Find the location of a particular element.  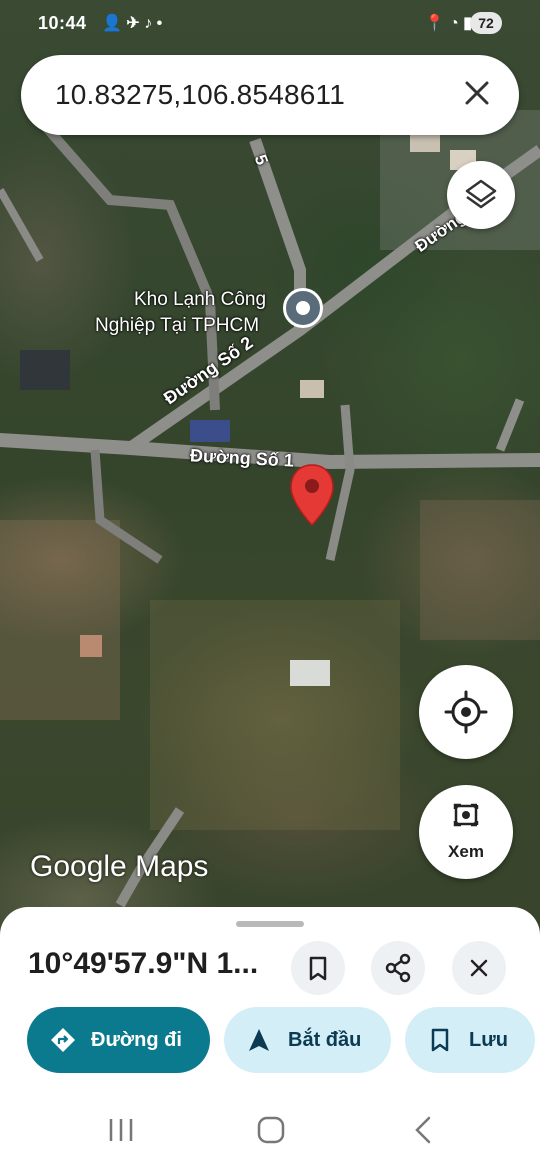

poi-marker is located at coordinates (303, 308).